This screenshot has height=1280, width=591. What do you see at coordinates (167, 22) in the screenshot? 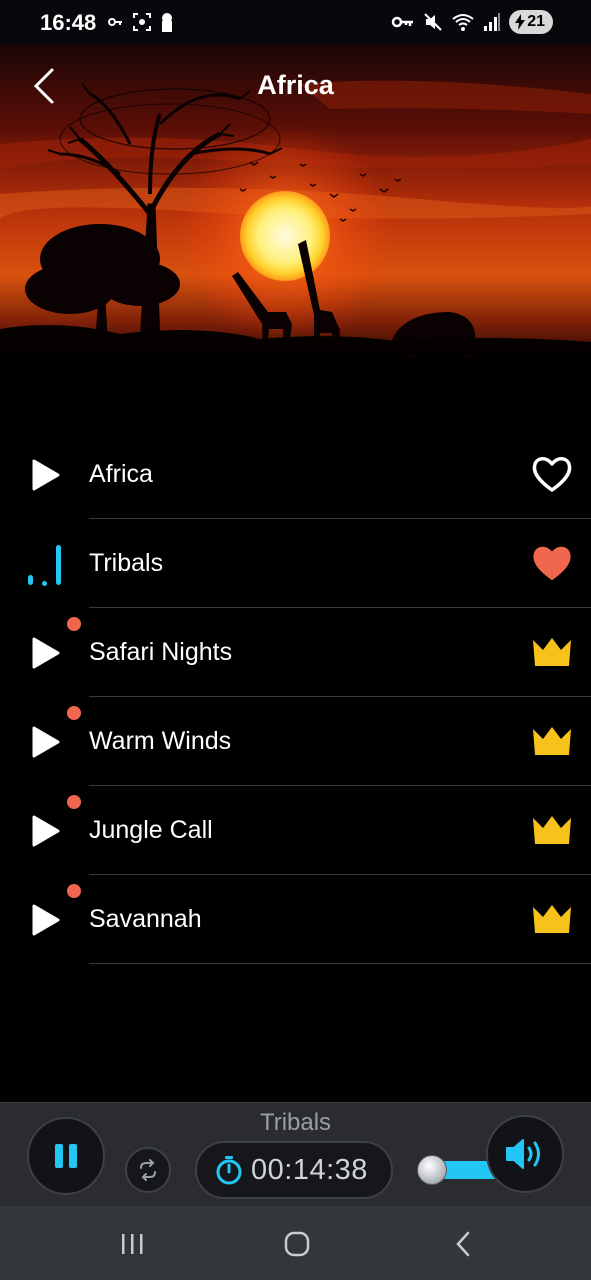
I see `keyhole-icon` at bounding box center [167, 22].